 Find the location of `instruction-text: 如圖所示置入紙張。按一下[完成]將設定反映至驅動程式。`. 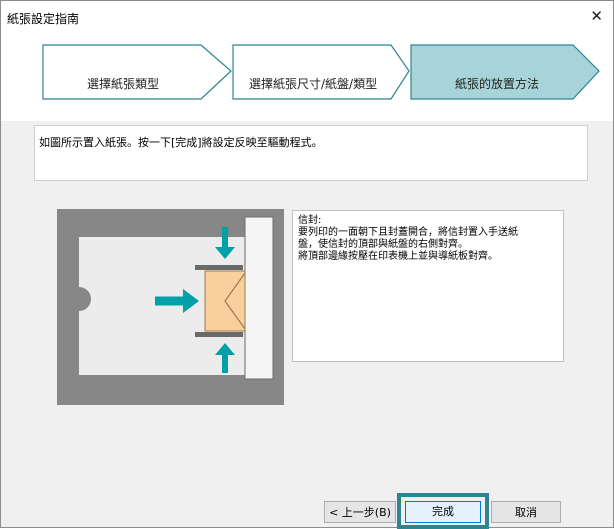

instruction-text: 如圖所示置入紙張。按一下[完成]將設定反映至驅動程式。 is located at coordinates (181, 142).